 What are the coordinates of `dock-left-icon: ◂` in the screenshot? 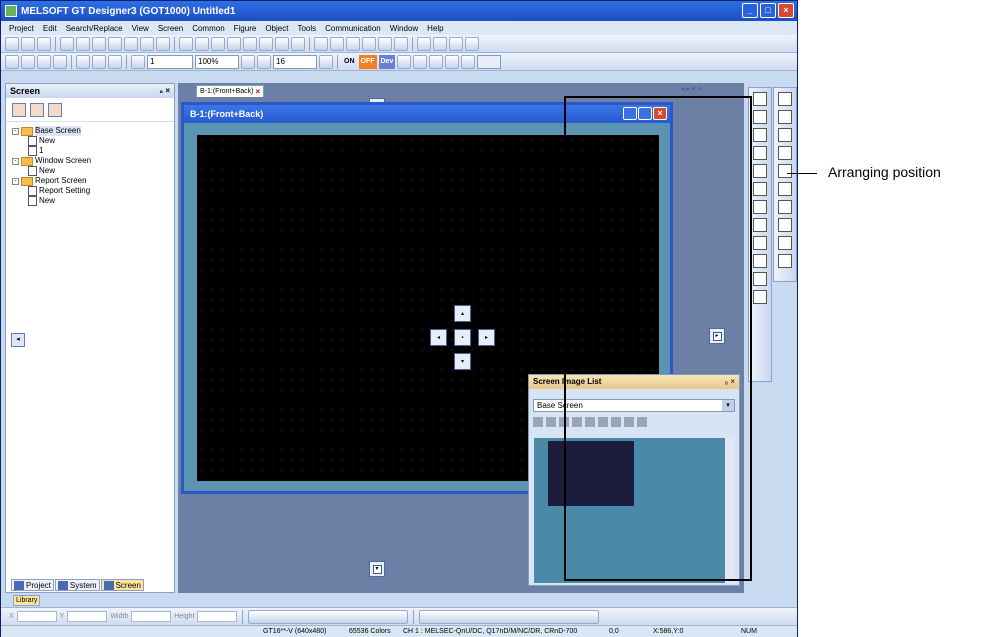 It's located at (438, 337).